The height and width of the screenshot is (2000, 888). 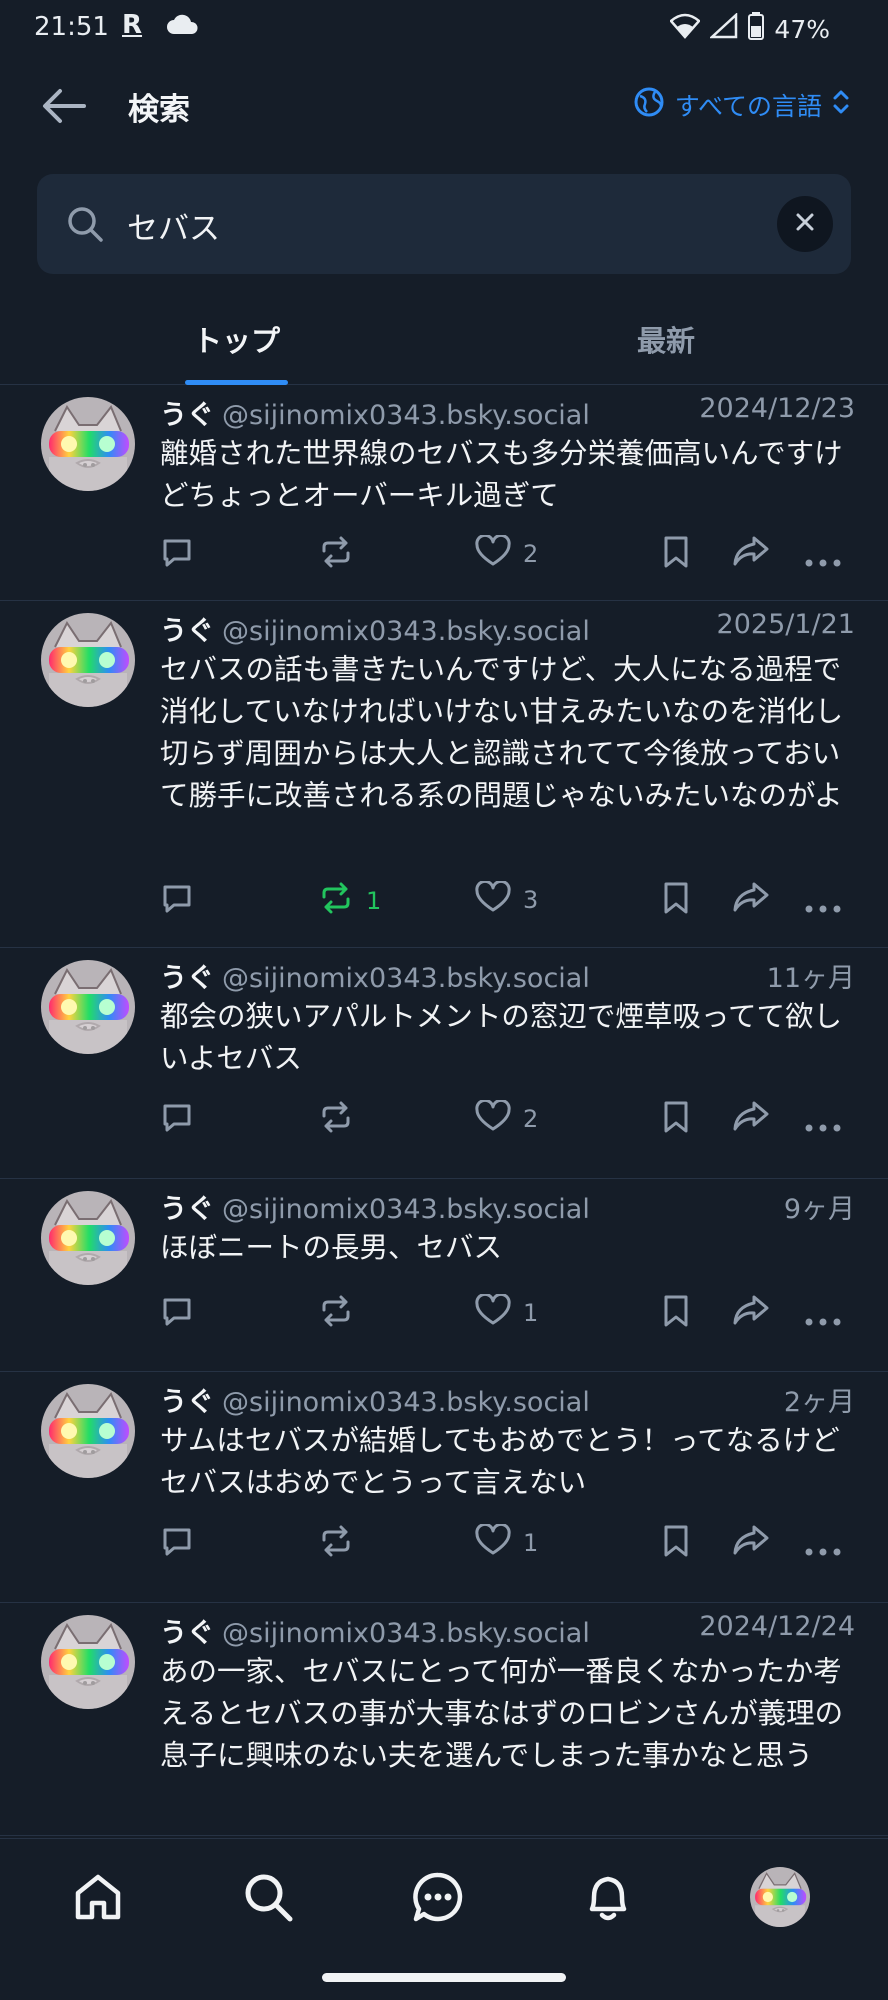 I want to click on battery-percent: 47%, so click(x=802, y=29).